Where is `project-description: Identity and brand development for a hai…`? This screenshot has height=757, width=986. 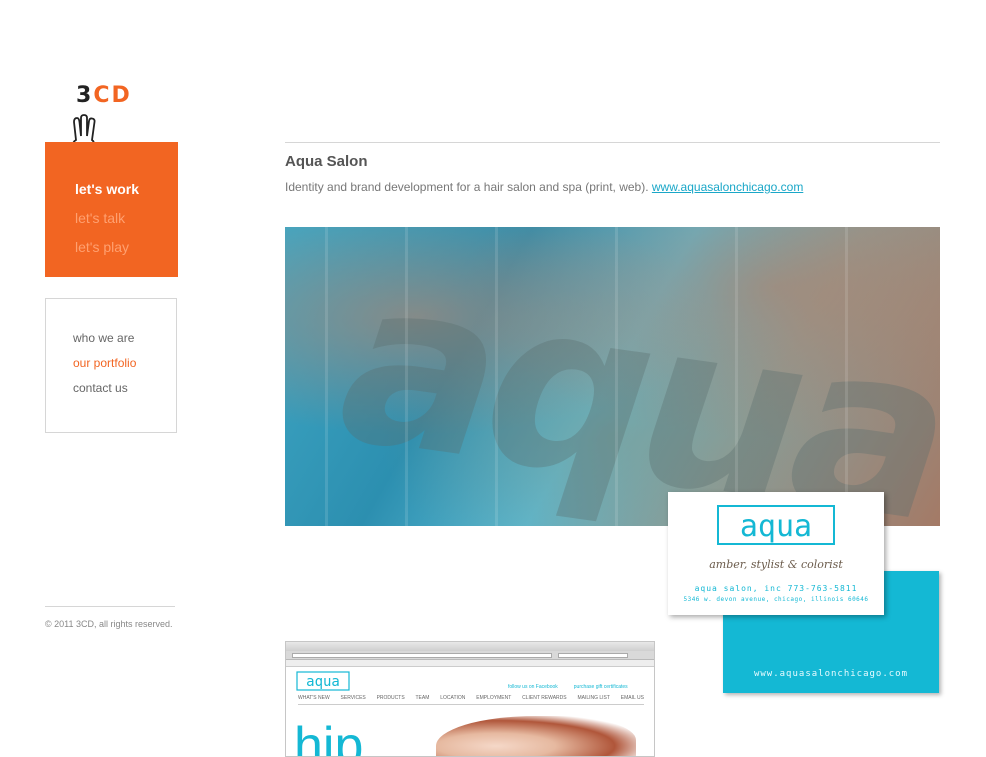
project-description: Identity and brand development for a hai… is located at coordinates (544, 187).